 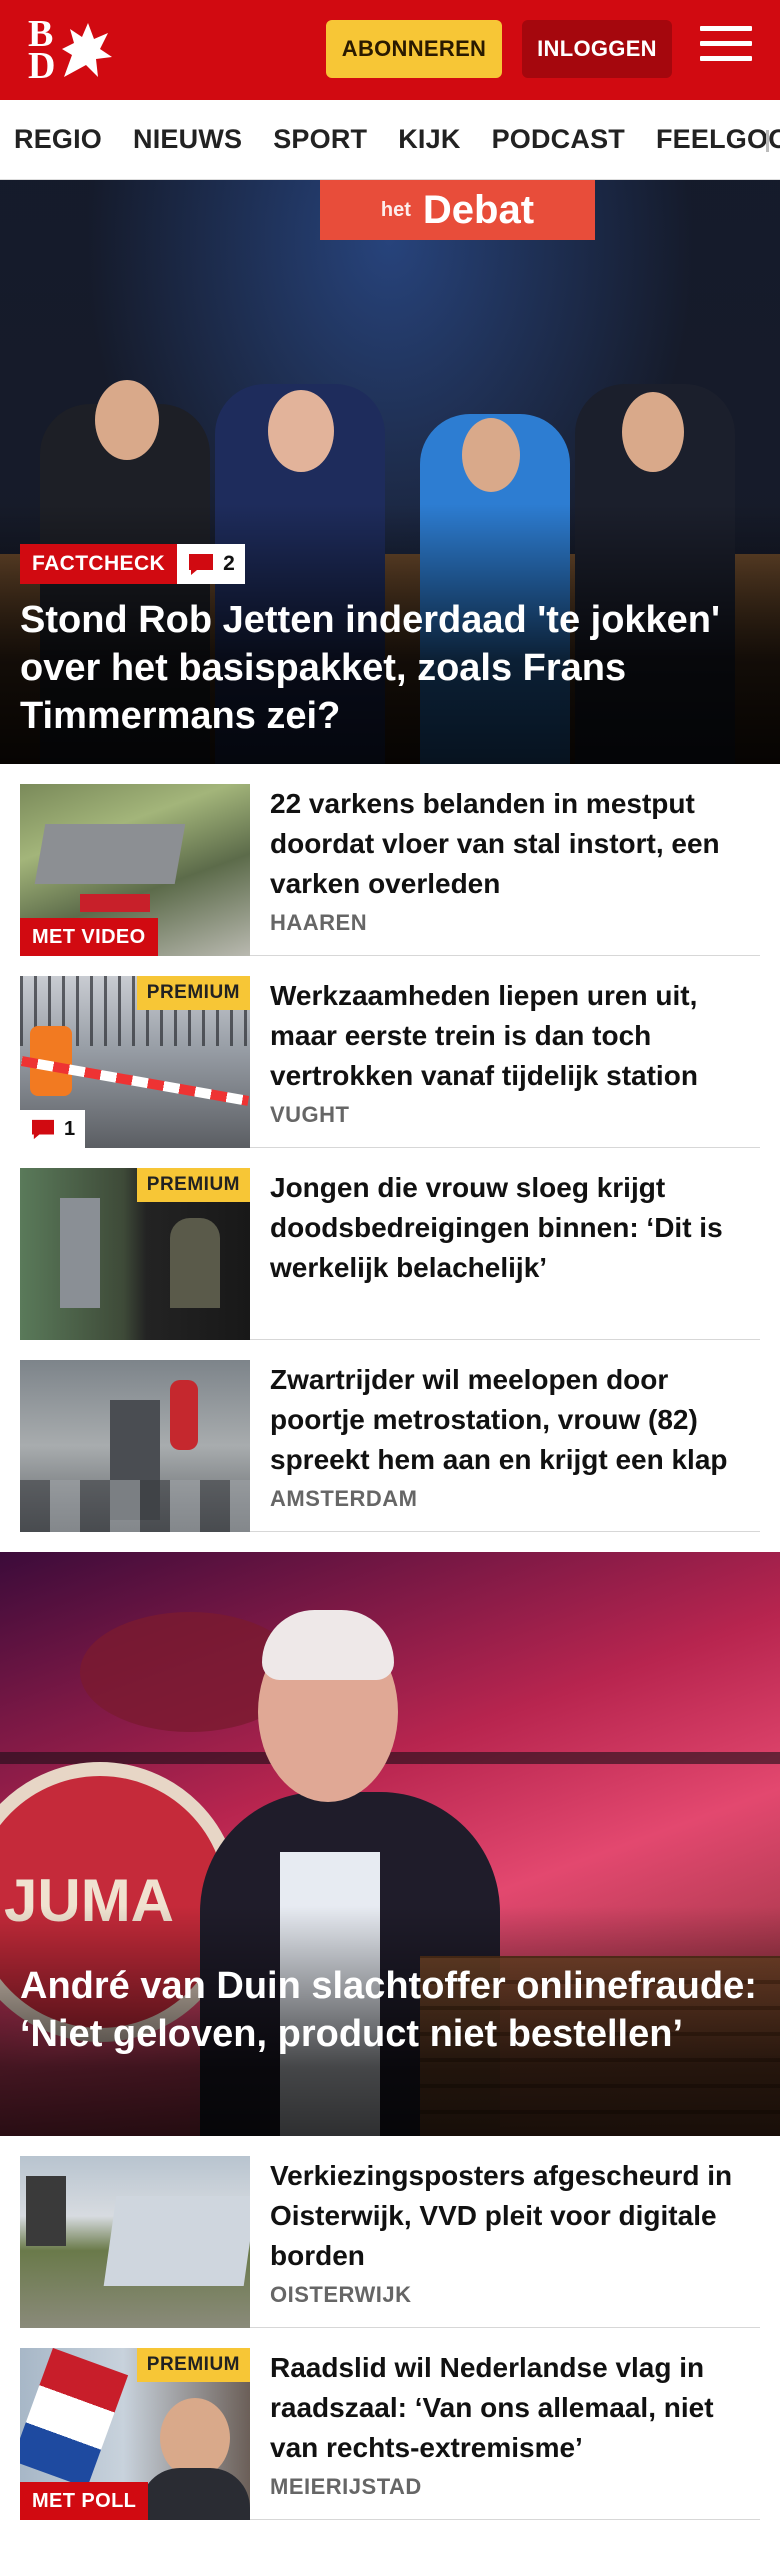 I want to click on debate-sign: het Debat, so click(x=457, y=210).